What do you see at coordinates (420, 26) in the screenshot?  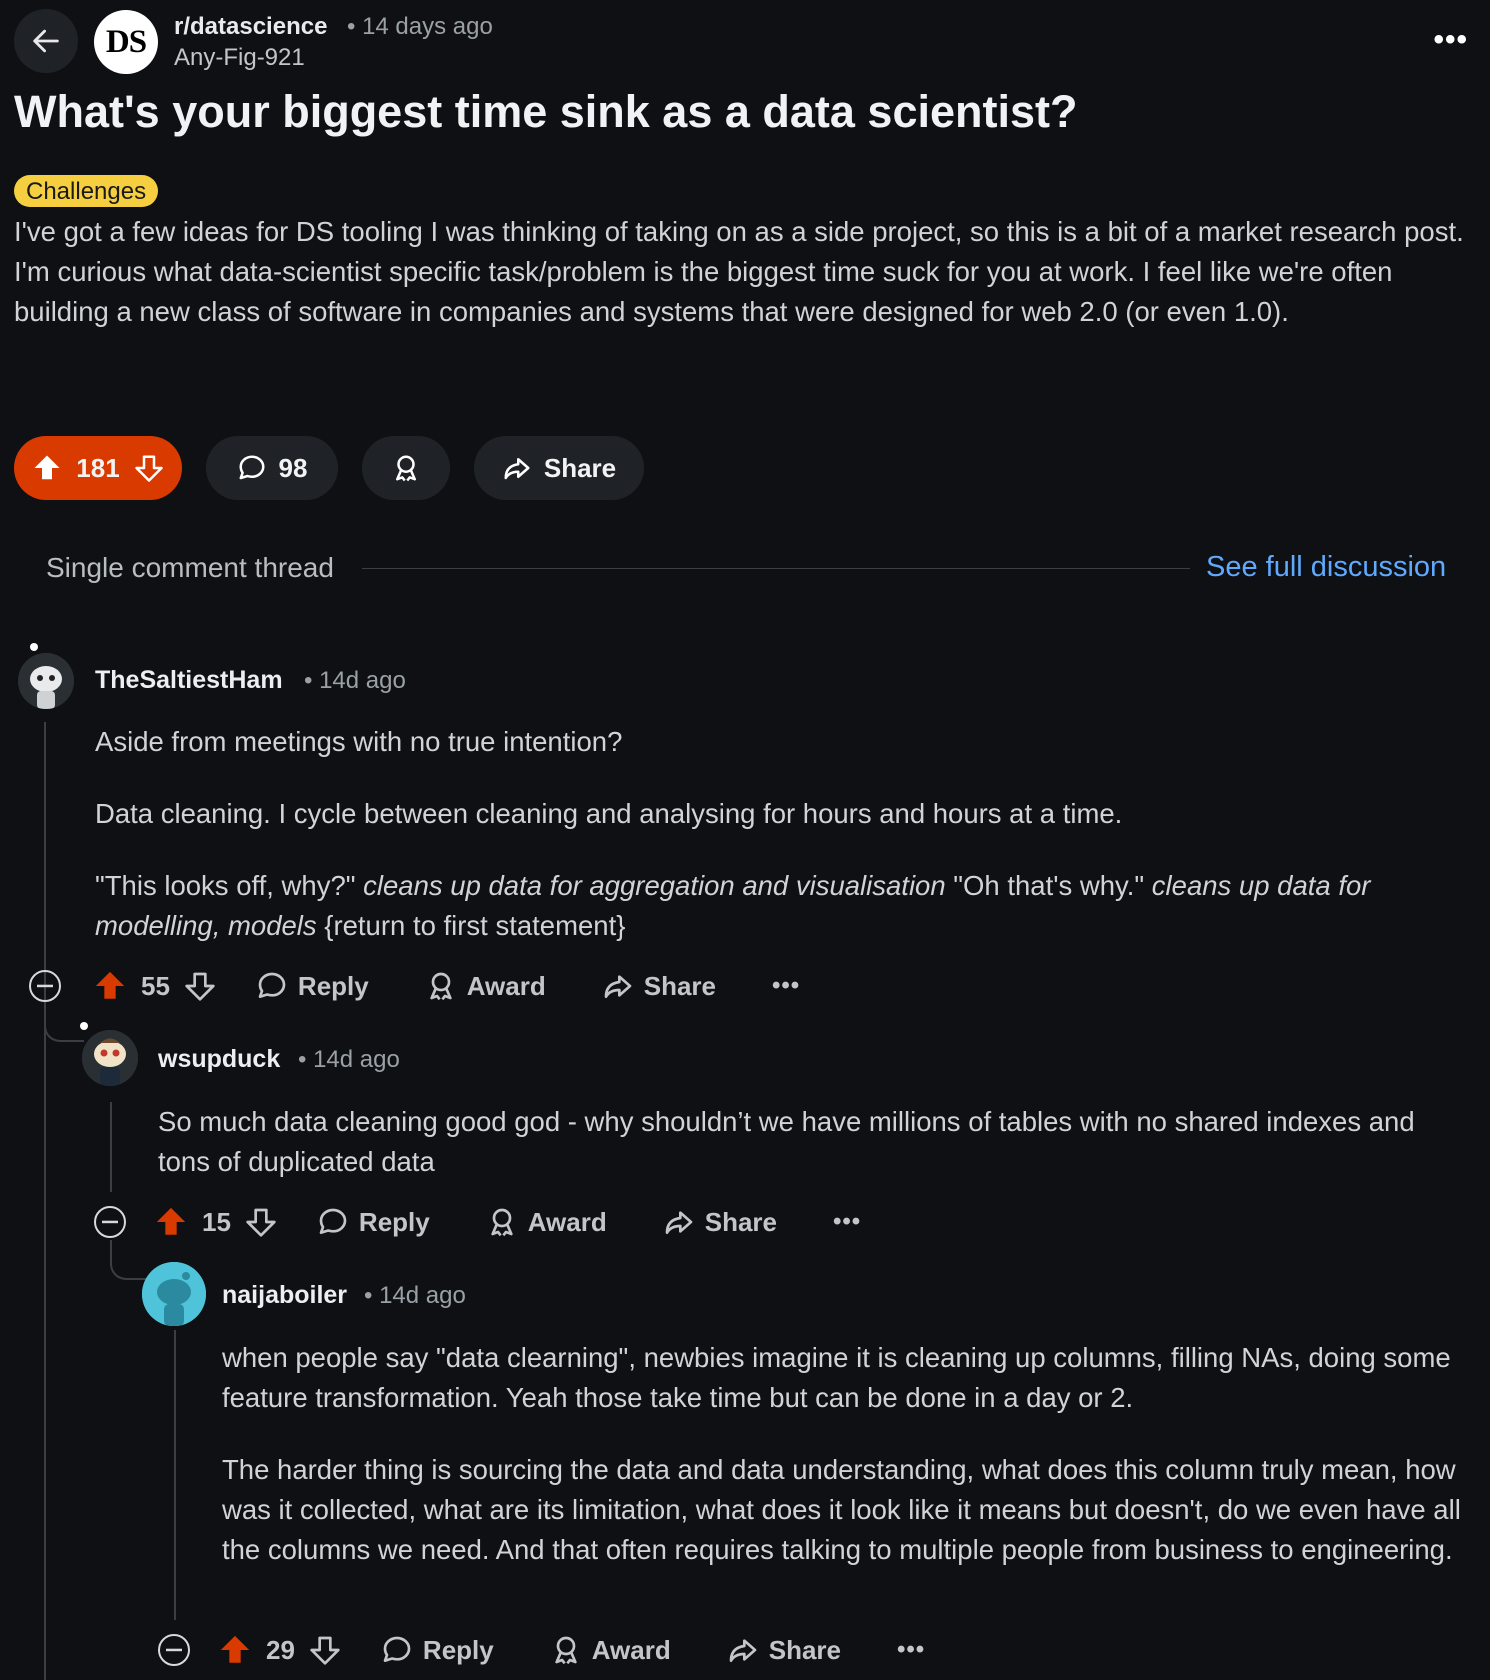 I see `post-time: • 14 days ago` at bounding box center [420, 26].